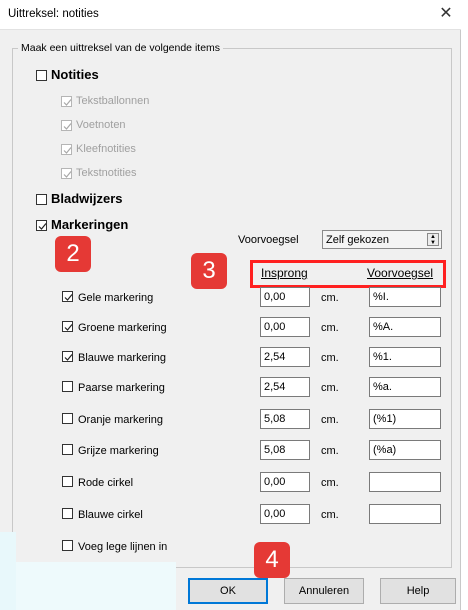  I want to click on paarse-markering-checkbox, so click(67, 386).